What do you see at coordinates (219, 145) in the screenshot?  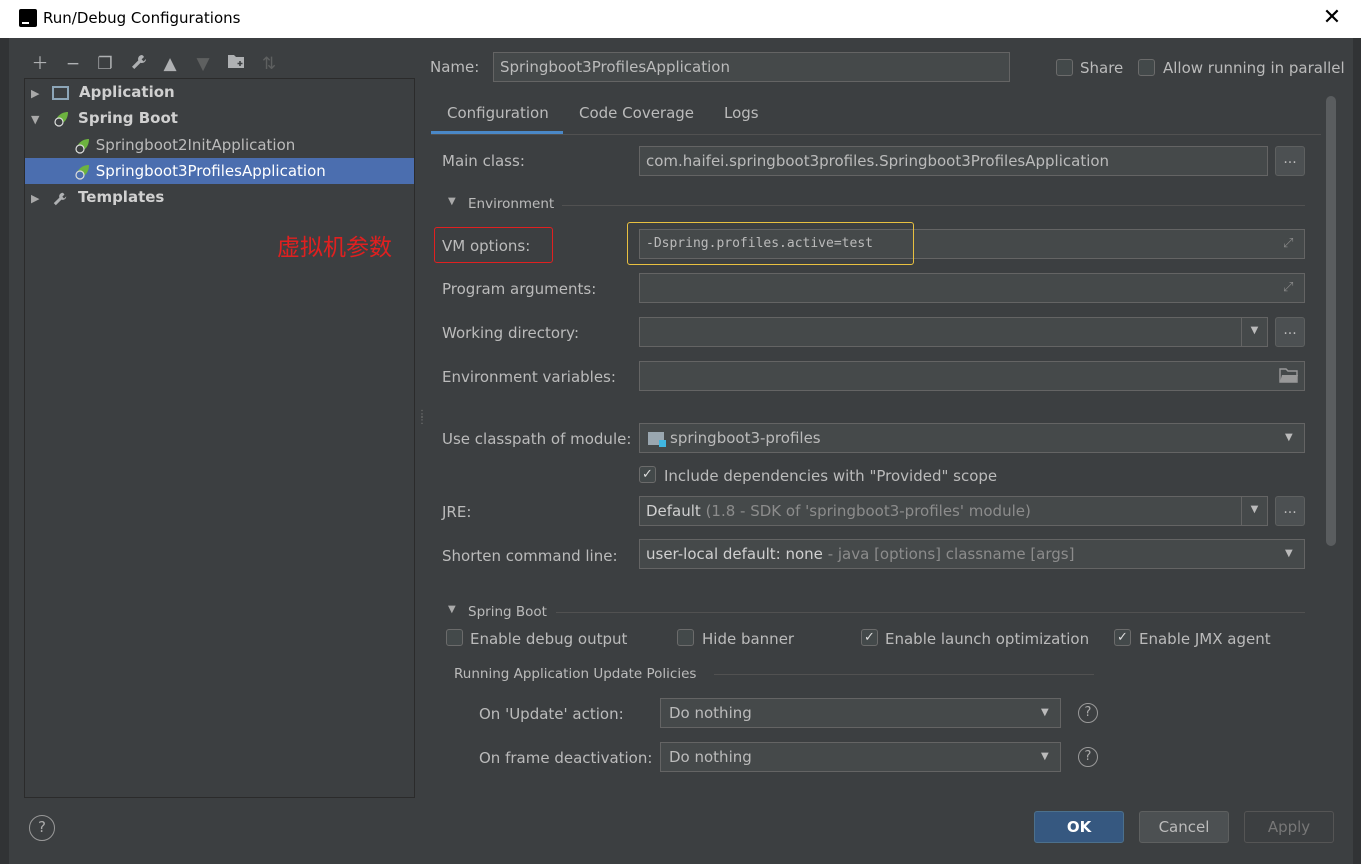 I see `tree-item-springboot2-init: Springboot2InitApplication` at bounding box center [219, 145].